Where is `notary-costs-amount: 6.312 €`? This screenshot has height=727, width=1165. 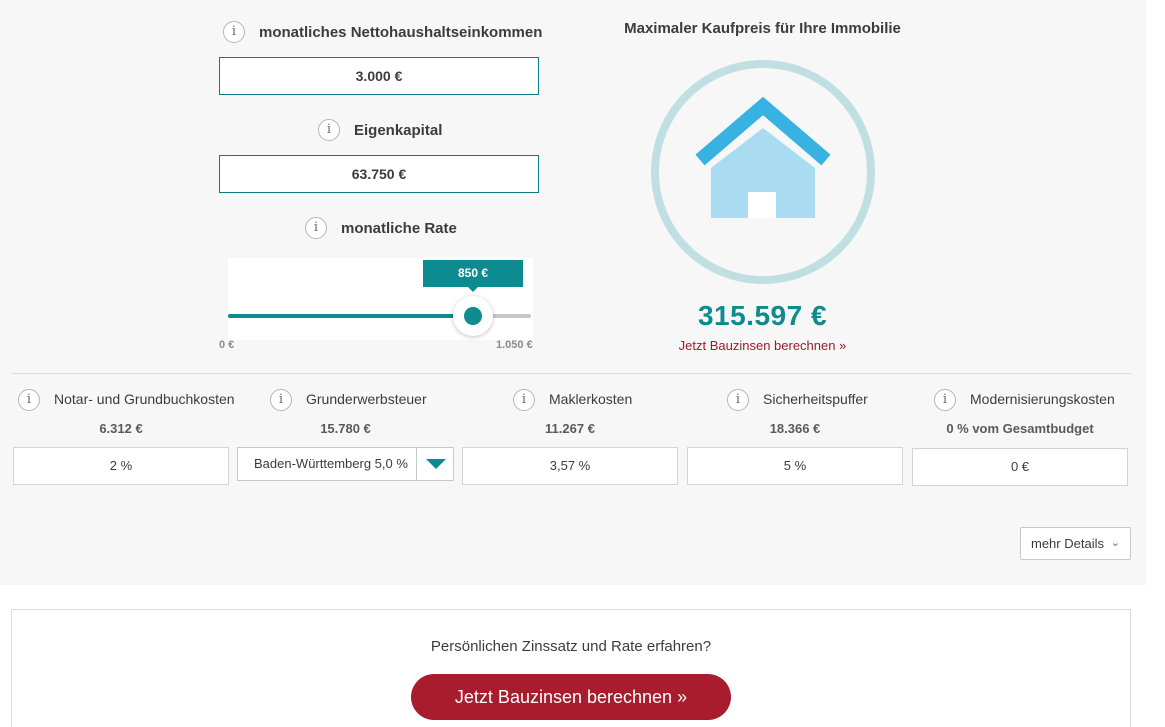
notary-costs-amount: 6.312 € is located at coordinates (121, 428).